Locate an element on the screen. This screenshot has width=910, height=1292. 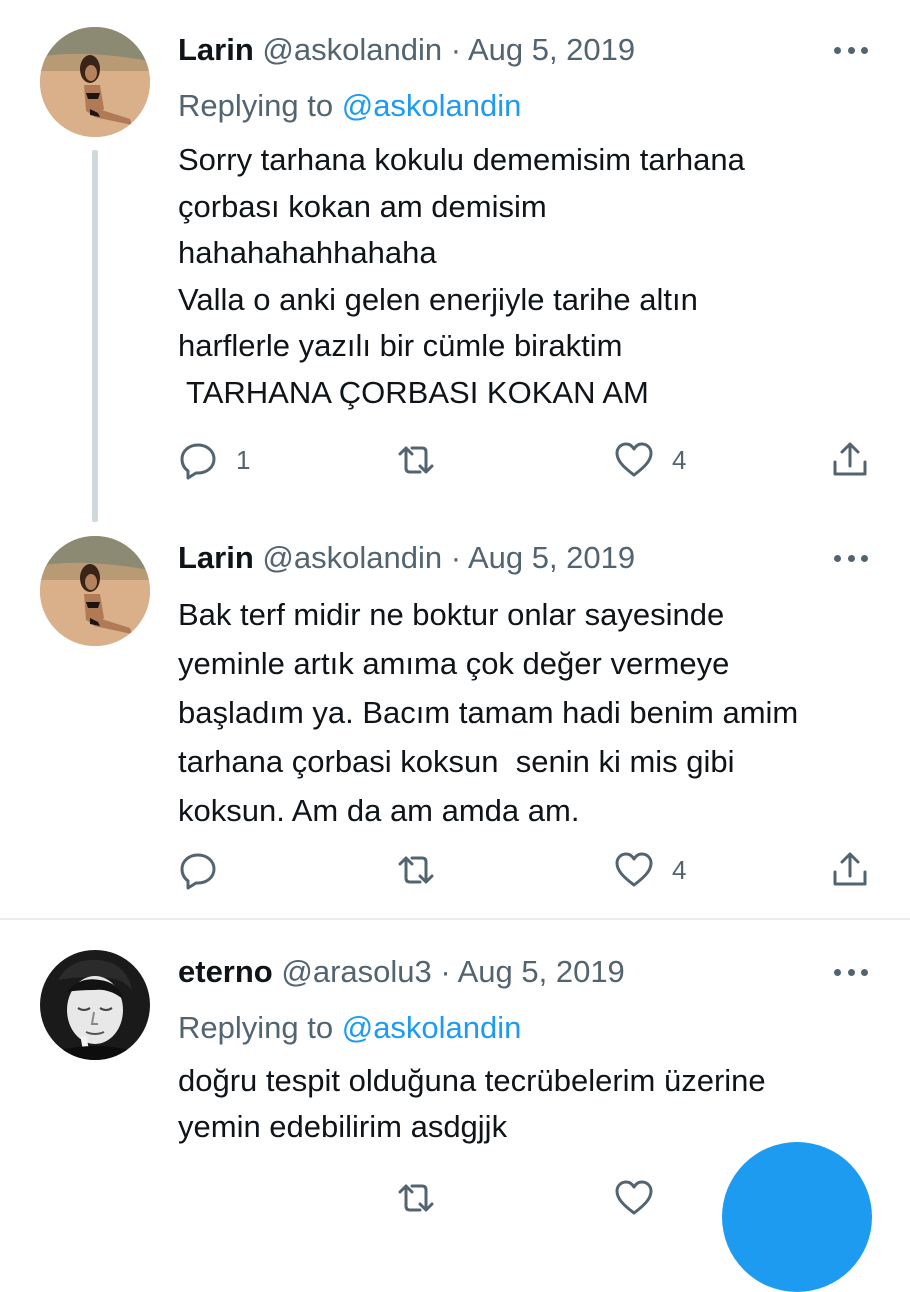
avatar-eterno is located at coordinates (95, 1005).